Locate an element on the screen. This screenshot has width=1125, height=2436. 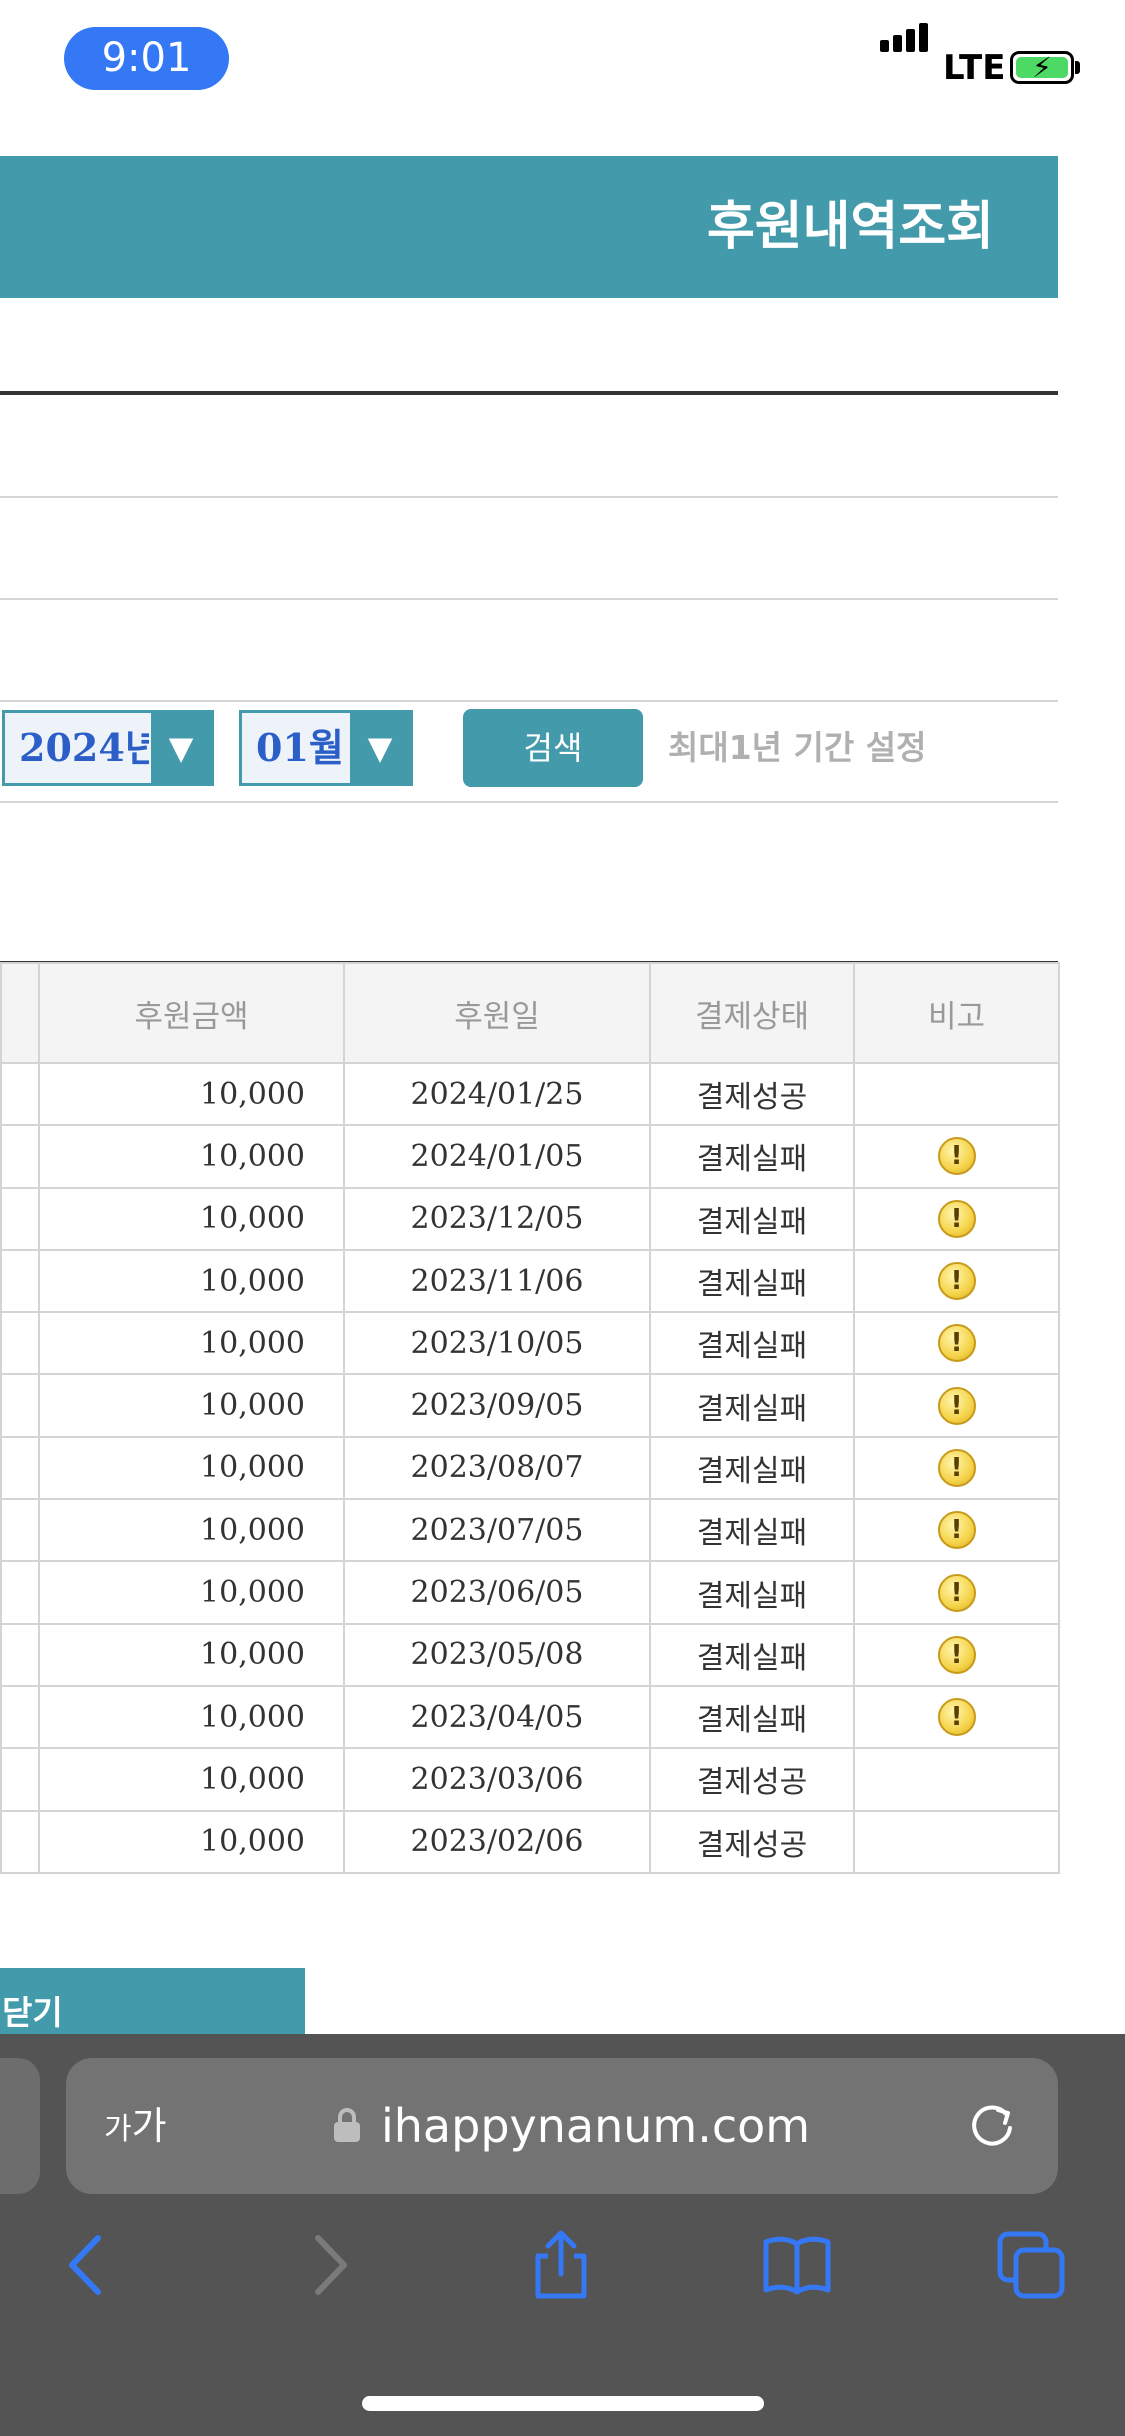
table-row: 10,000 2023/09/05 결제실패! is located at coordinates (530, 1405).